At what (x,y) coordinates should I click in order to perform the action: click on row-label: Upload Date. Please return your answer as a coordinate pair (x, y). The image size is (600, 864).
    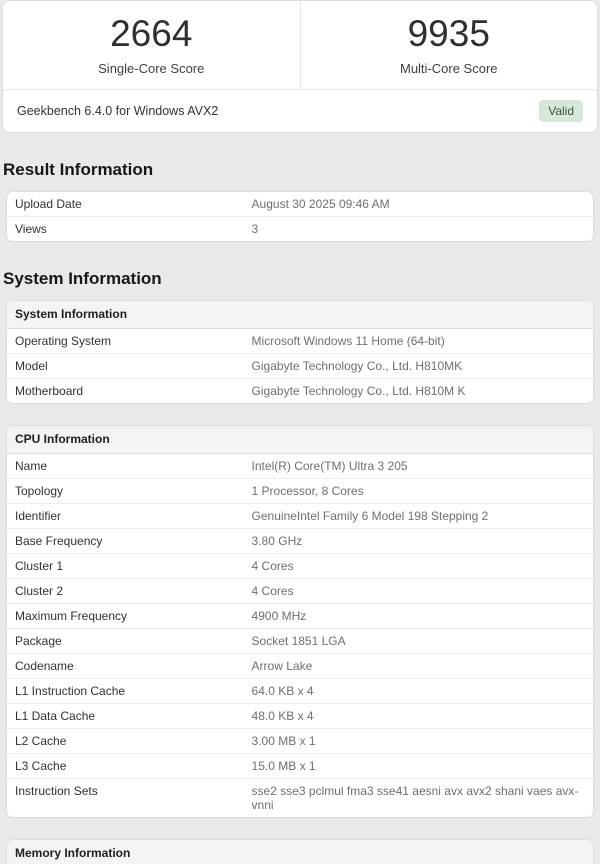
    Looking at the image, I should click on (48, 204).